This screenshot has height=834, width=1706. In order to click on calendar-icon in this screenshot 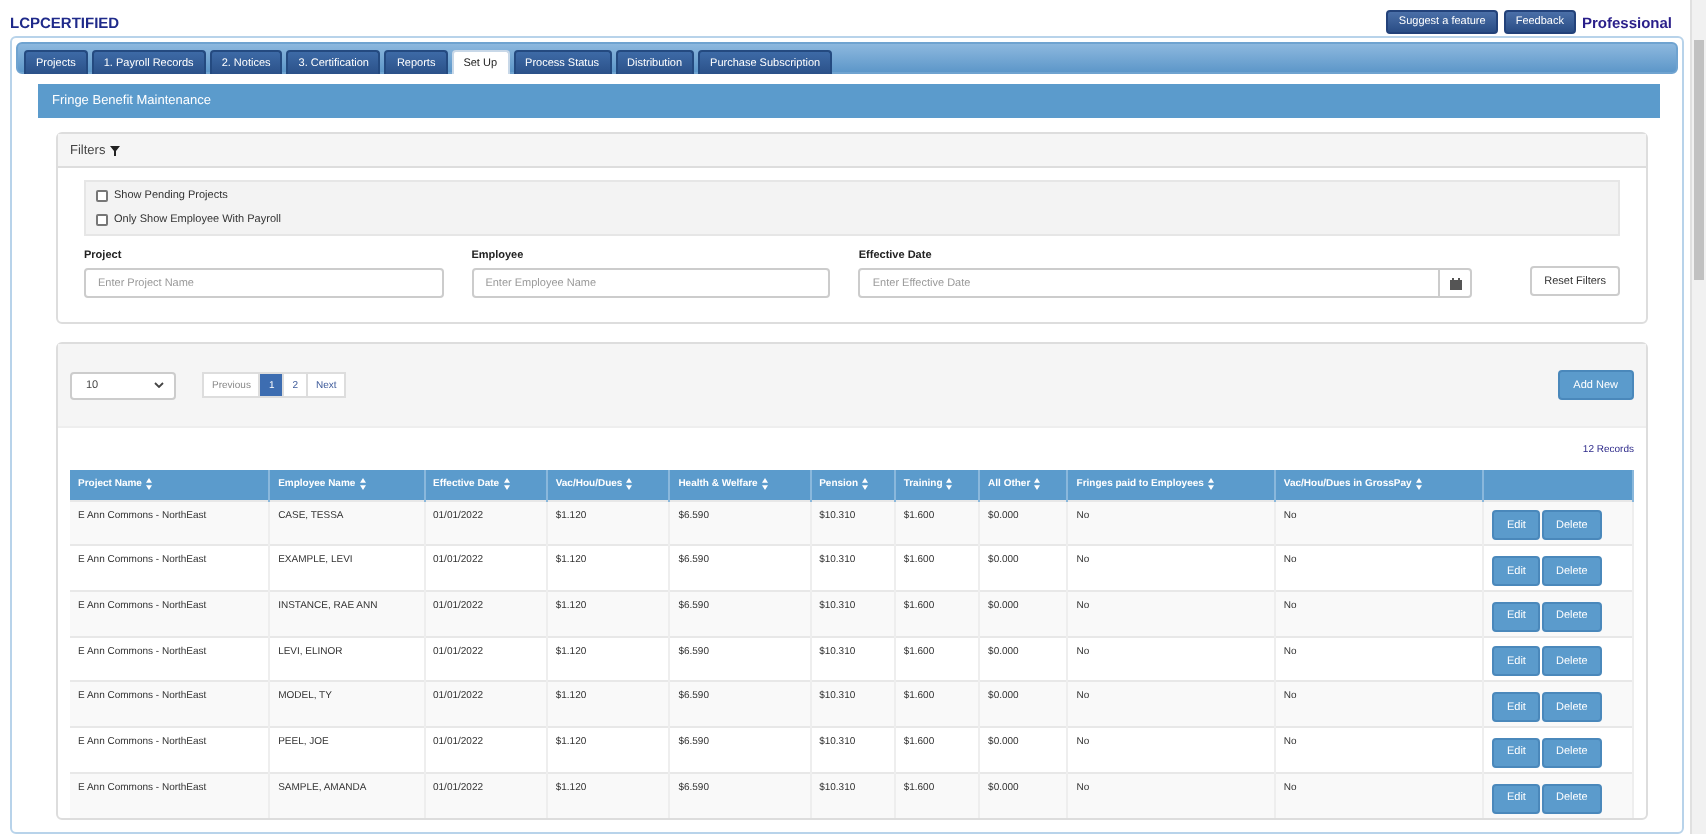, I will do `click(1455, 283)`.